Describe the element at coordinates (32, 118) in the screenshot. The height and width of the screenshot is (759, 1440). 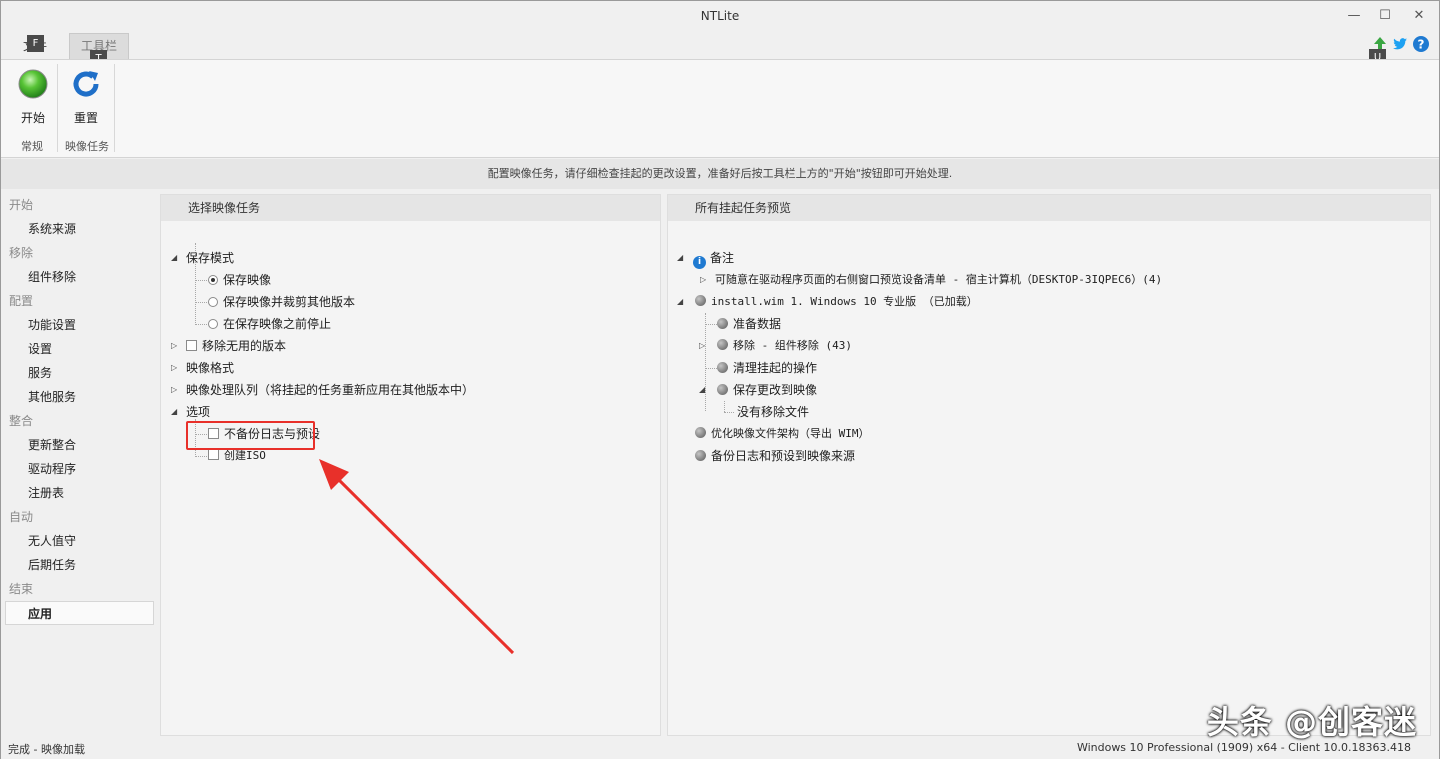
I see `start-label: 开始` at that location.